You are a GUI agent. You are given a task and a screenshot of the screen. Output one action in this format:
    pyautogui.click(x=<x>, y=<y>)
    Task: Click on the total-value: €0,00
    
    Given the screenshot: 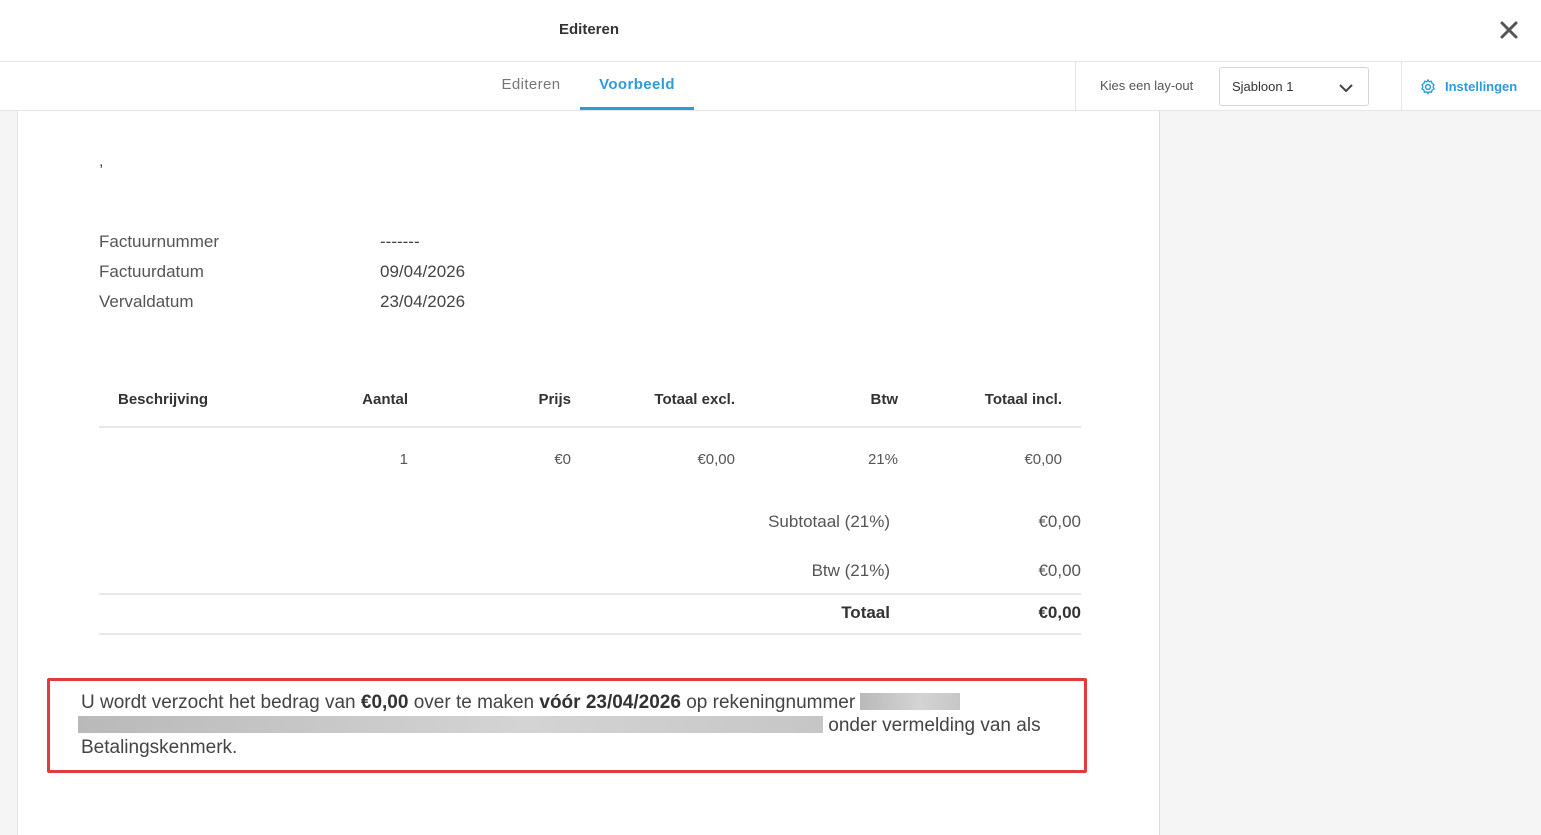 What is the action you would take?
    pyautogui.click(x=1059, y=612)
    